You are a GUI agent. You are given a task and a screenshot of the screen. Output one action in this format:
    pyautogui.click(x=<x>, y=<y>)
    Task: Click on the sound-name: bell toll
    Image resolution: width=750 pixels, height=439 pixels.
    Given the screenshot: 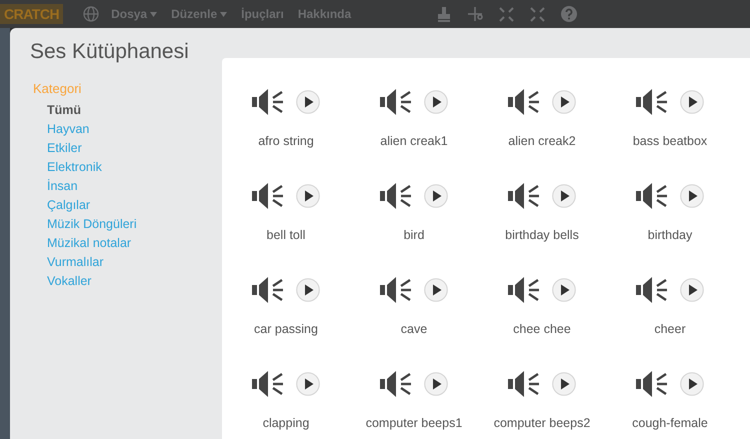 What is the action you would take?
    pyautogui.click(x=286, y=235)
    